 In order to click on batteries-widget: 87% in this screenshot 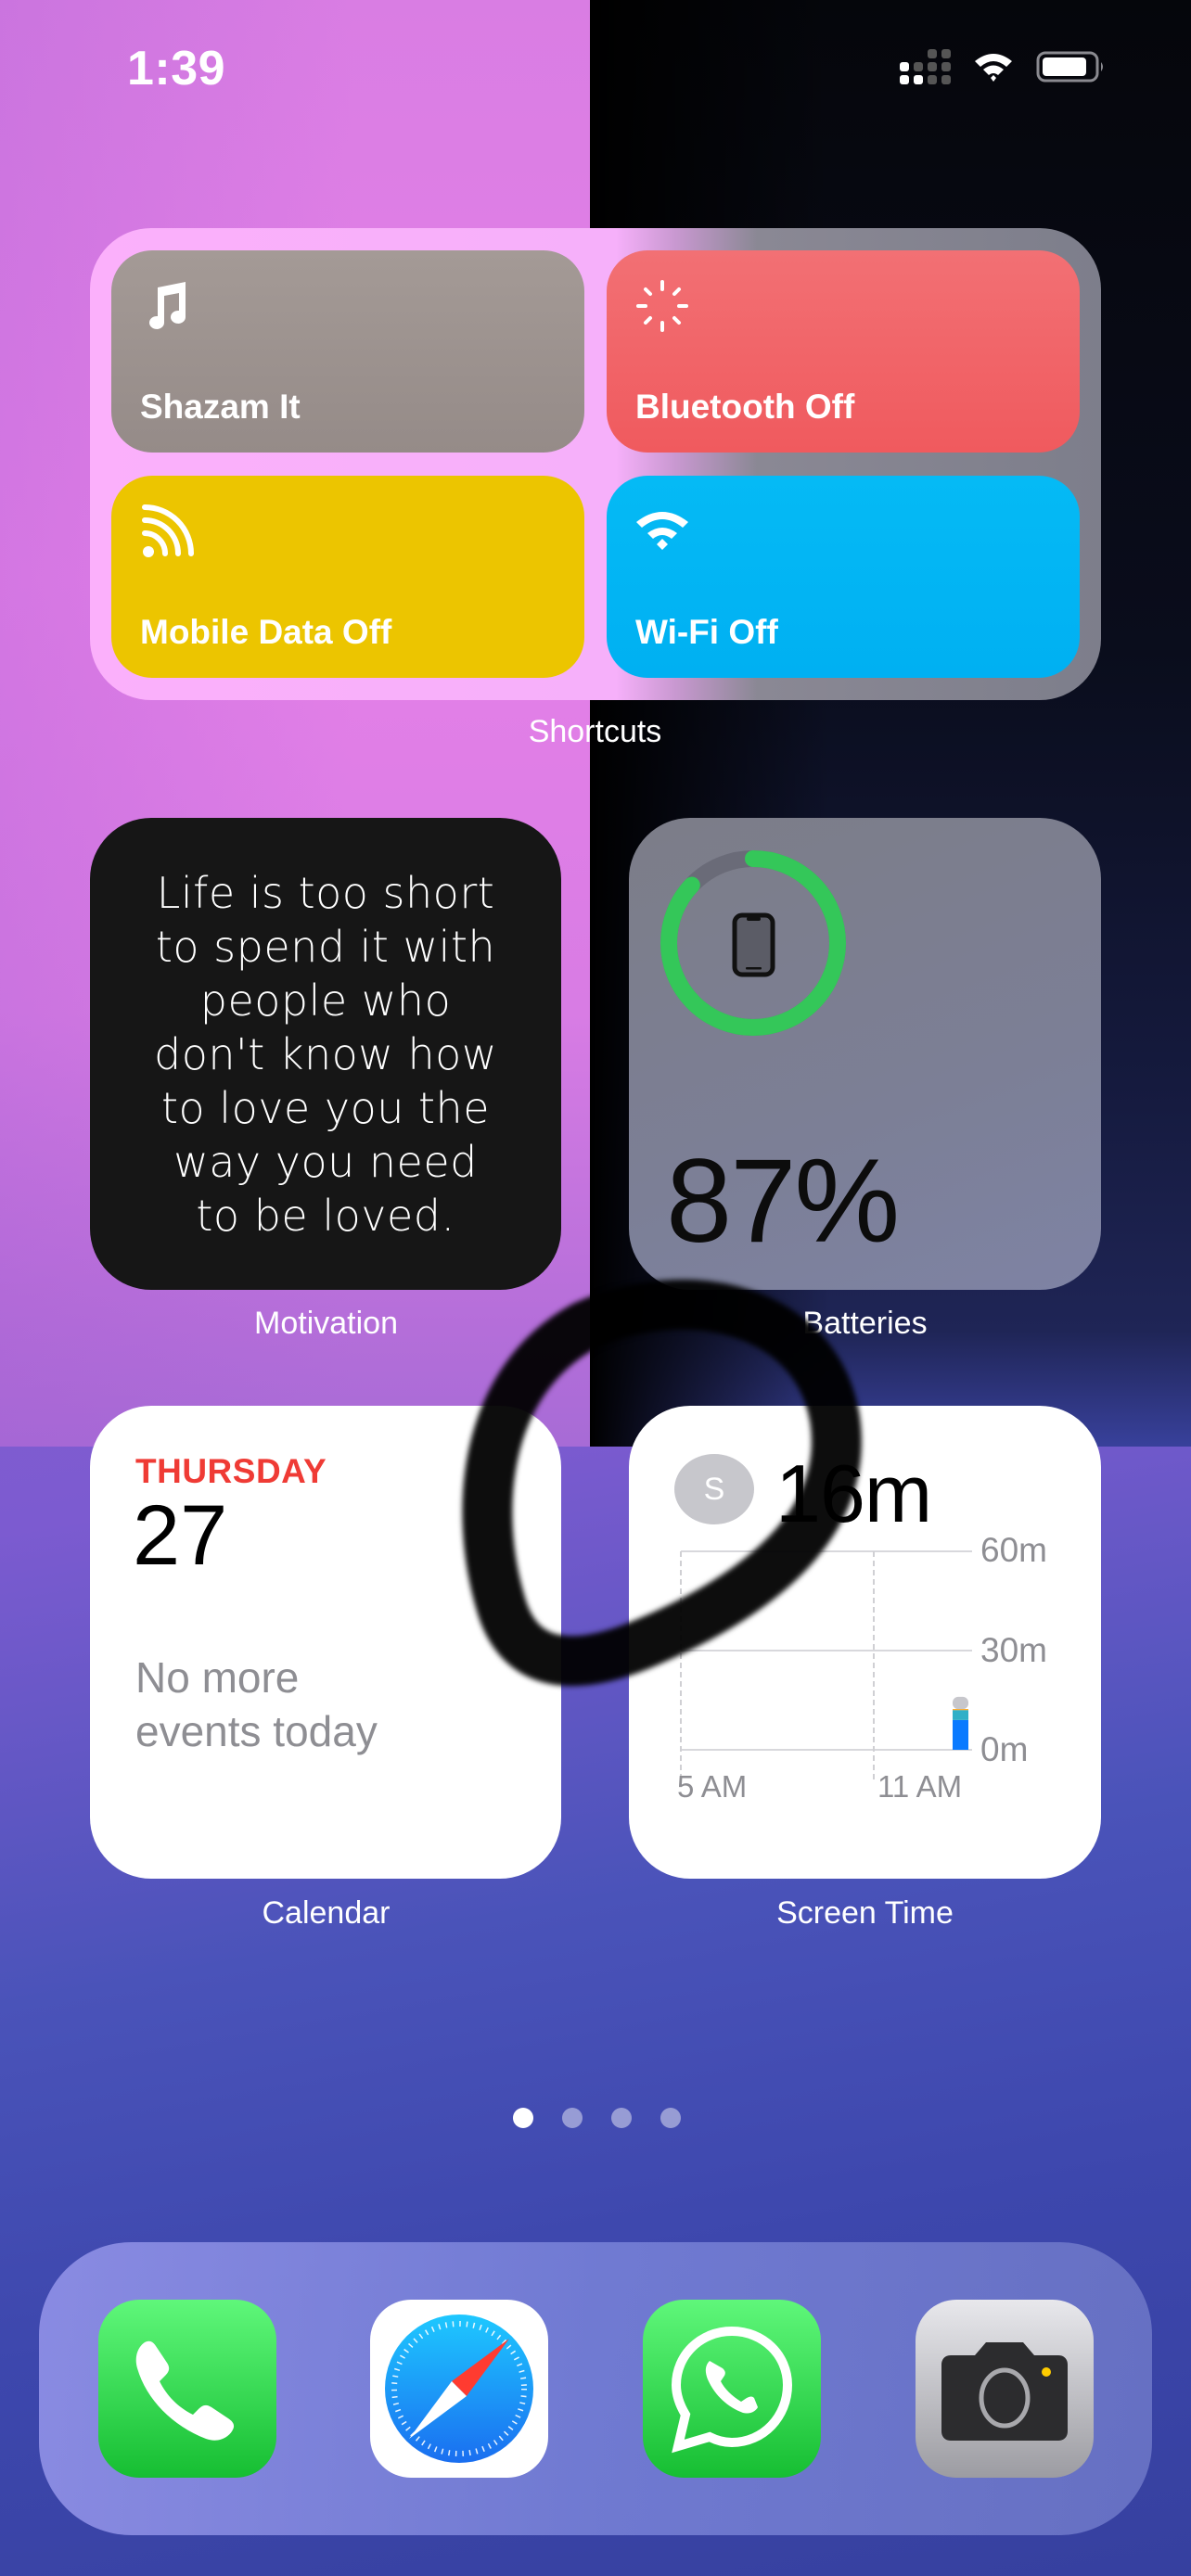, I will do `click(865, 1054)`.